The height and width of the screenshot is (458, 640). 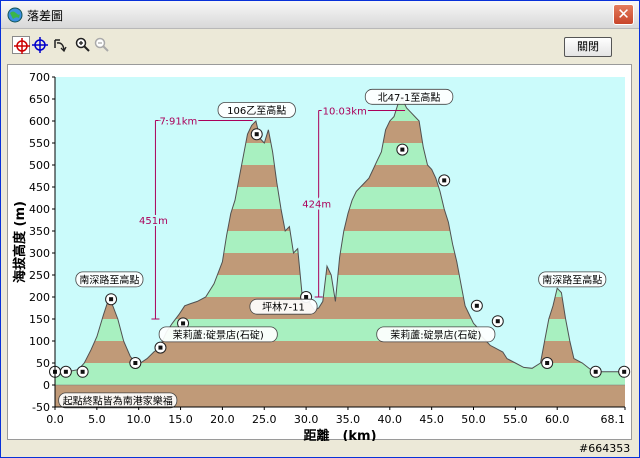 I want to click on elevation-band, so click(x=340, y=374).